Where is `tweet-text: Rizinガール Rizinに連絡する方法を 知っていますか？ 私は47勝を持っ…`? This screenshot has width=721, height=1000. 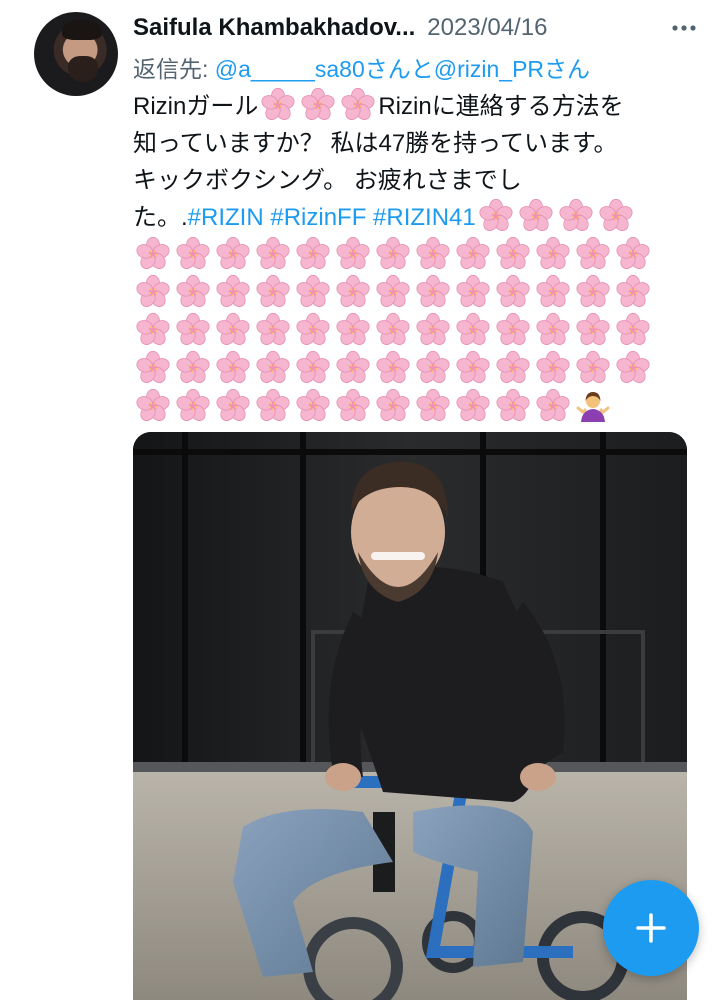
tweet-text: Rizinガール Rizinに連絡する方法を 知っていますか？ 私は47勝を持っ… is located at coordinates (413, 161).